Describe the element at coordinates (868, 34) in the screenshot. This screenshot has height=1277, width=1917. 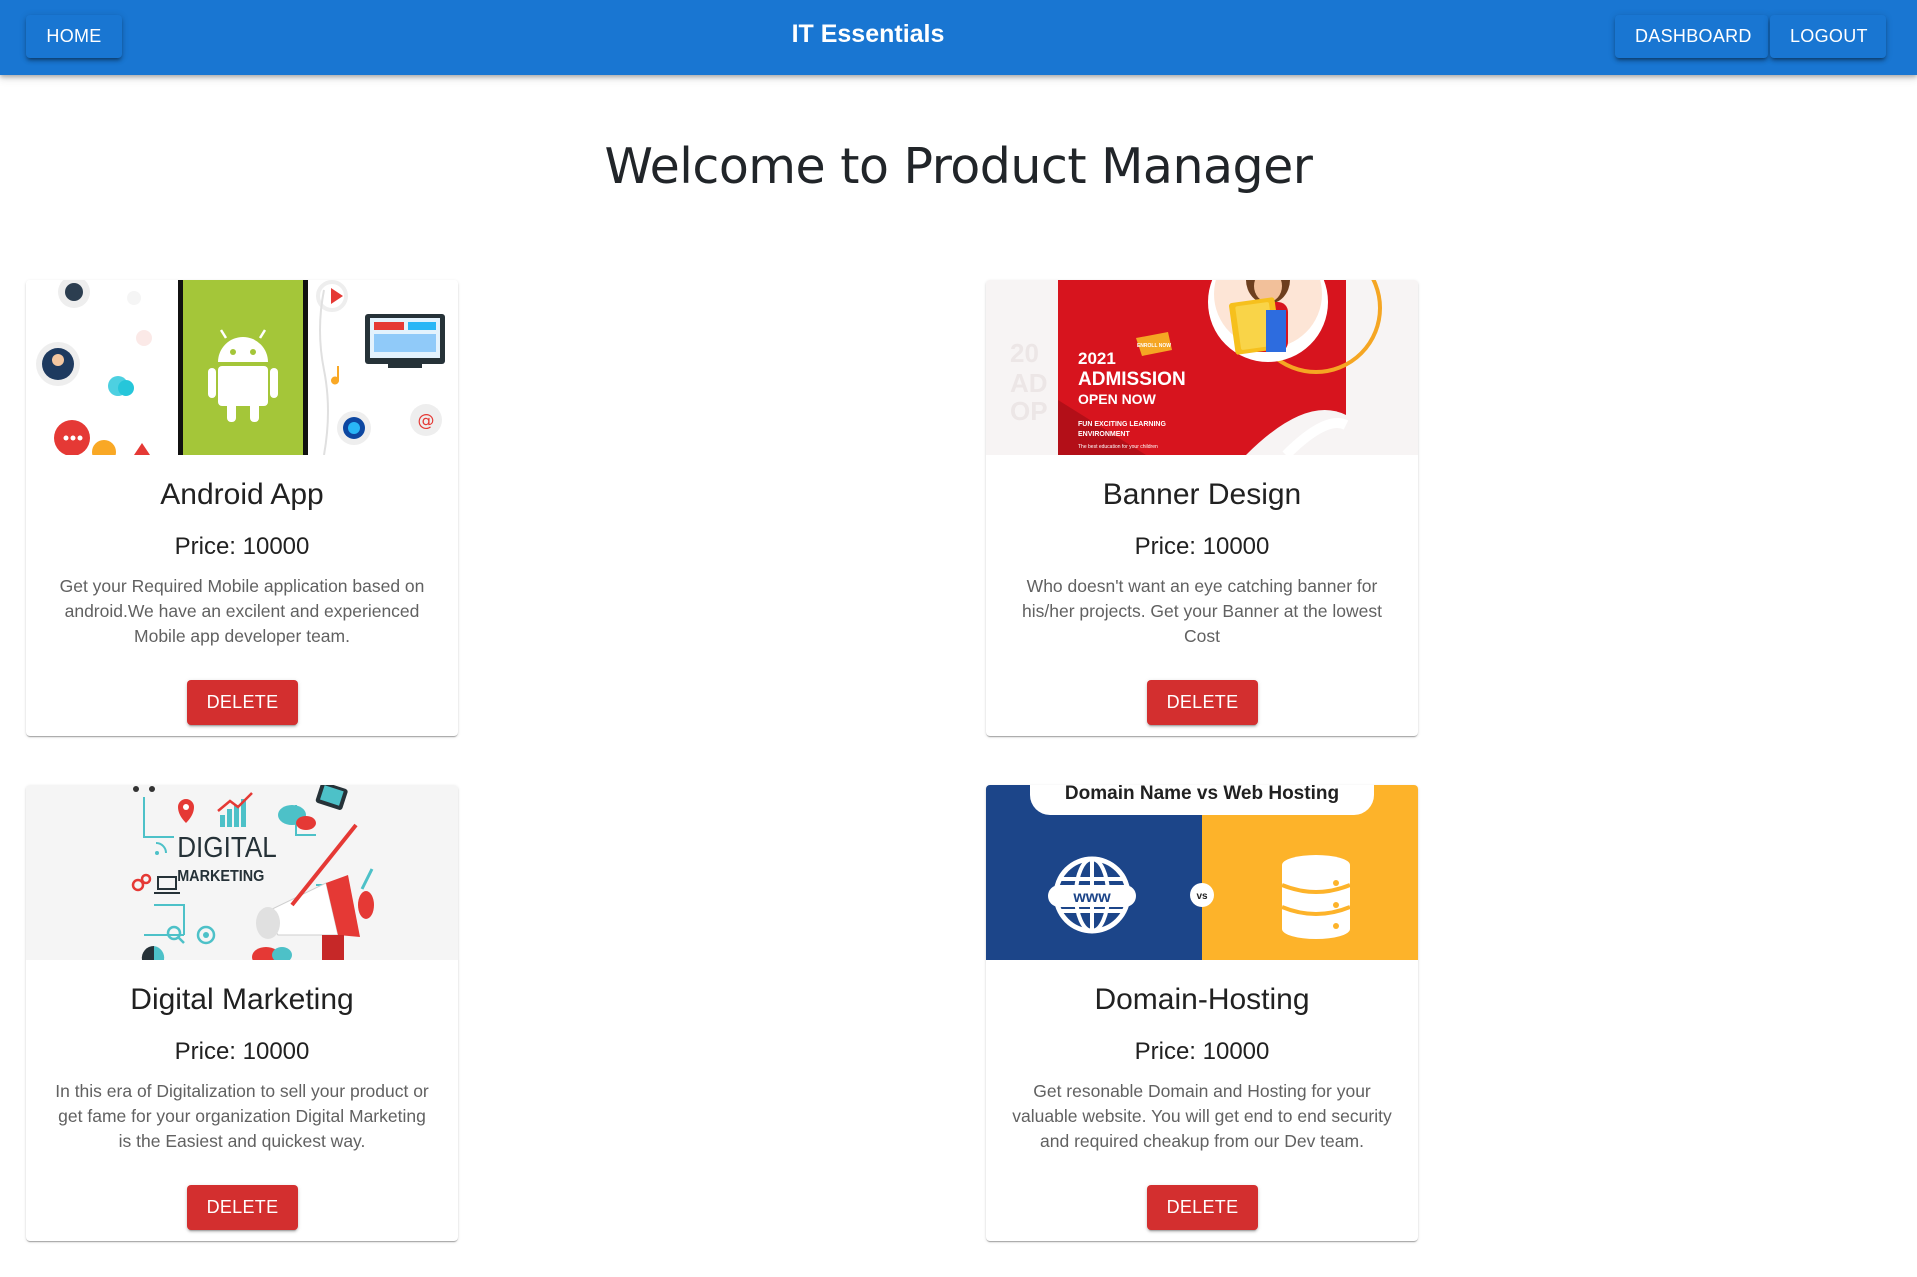
I see `app-title: IT Essentials` at that location.